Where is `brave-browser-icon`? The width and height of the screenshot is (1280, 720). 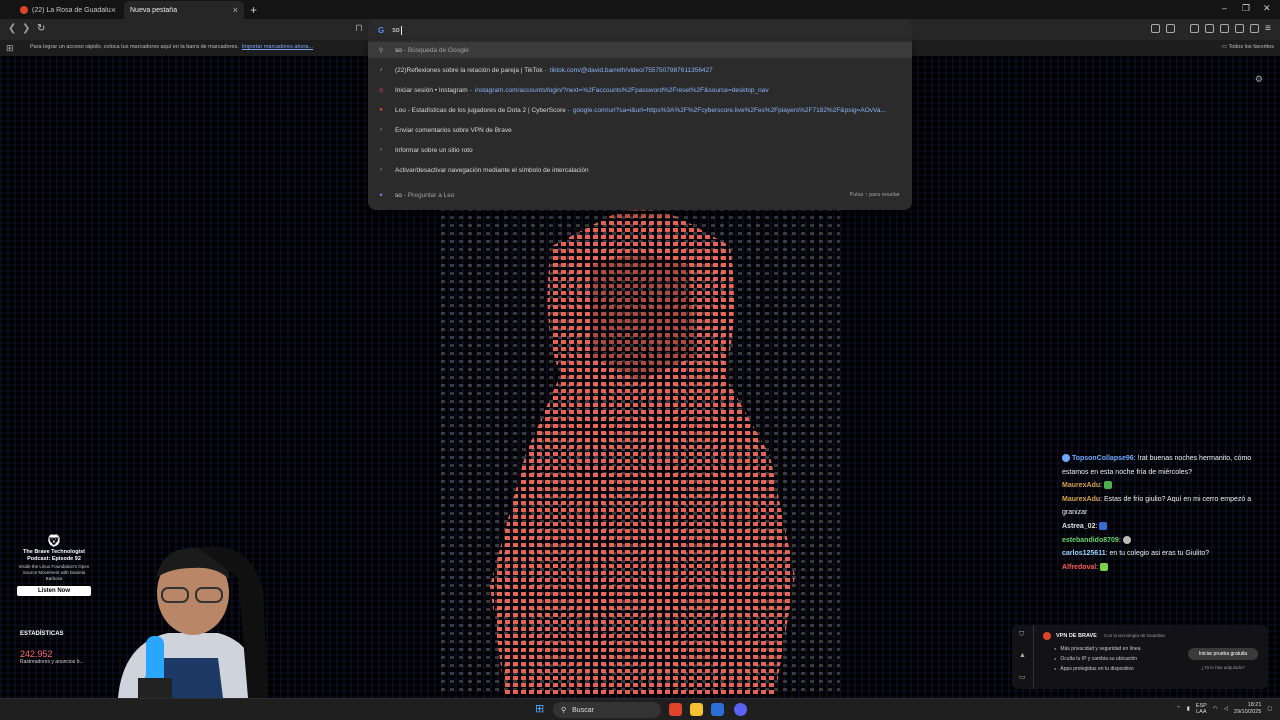
brave-browser-icon is located at coordinates (675, 709).